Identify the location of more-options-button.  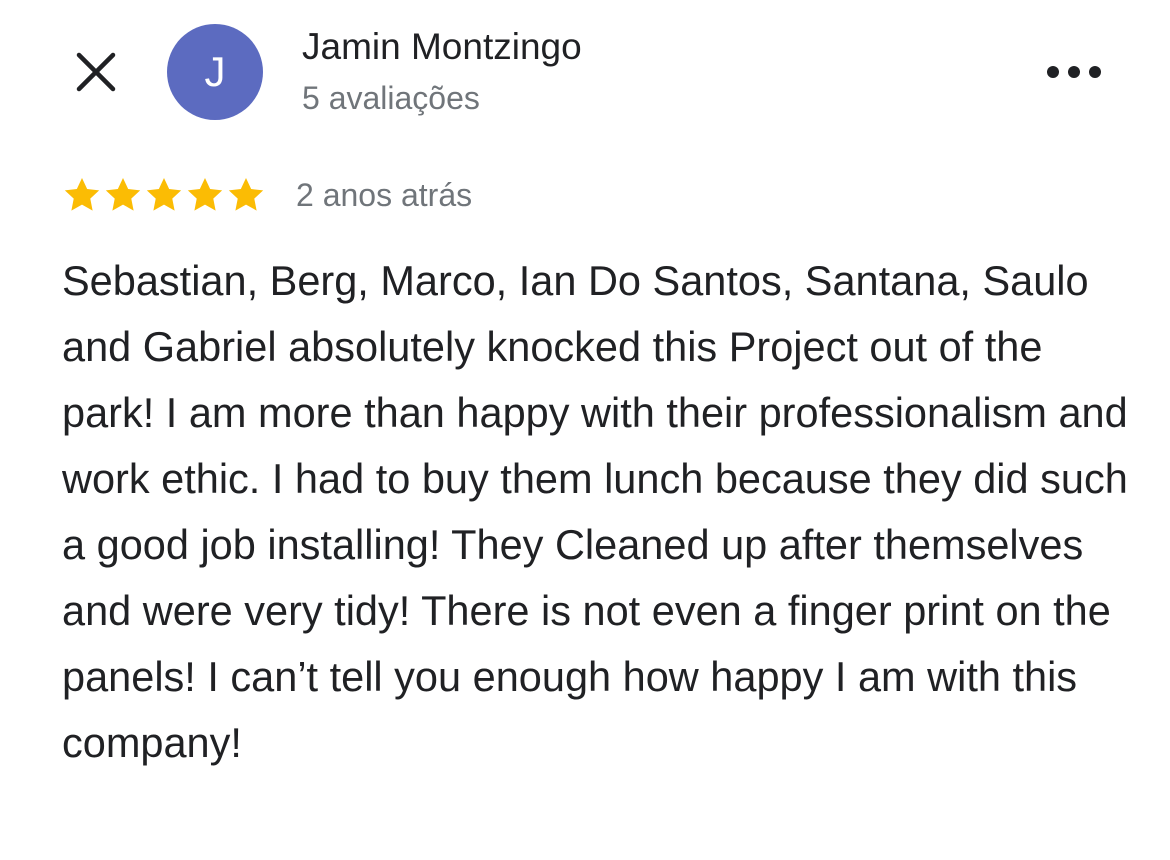
(1074, 72).